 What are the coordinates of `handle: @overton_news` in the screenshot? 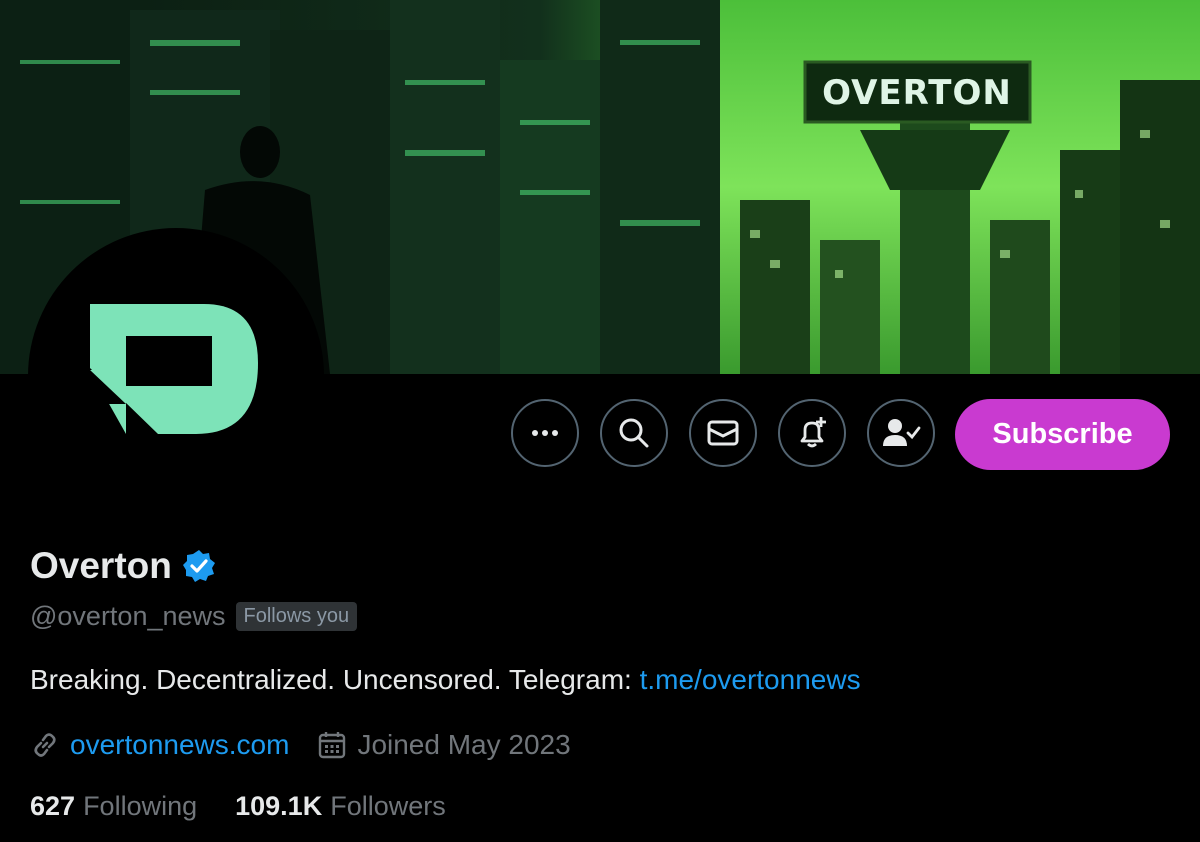 It's located at (128, 616).